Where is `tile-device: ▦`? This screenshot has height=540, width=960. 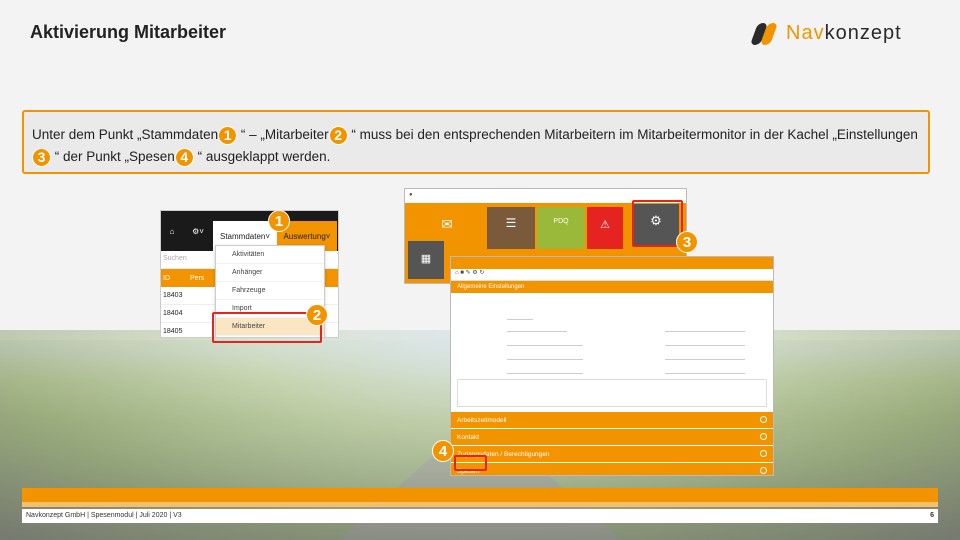
tile-device: ▦ is located at coordinates (426, 260).